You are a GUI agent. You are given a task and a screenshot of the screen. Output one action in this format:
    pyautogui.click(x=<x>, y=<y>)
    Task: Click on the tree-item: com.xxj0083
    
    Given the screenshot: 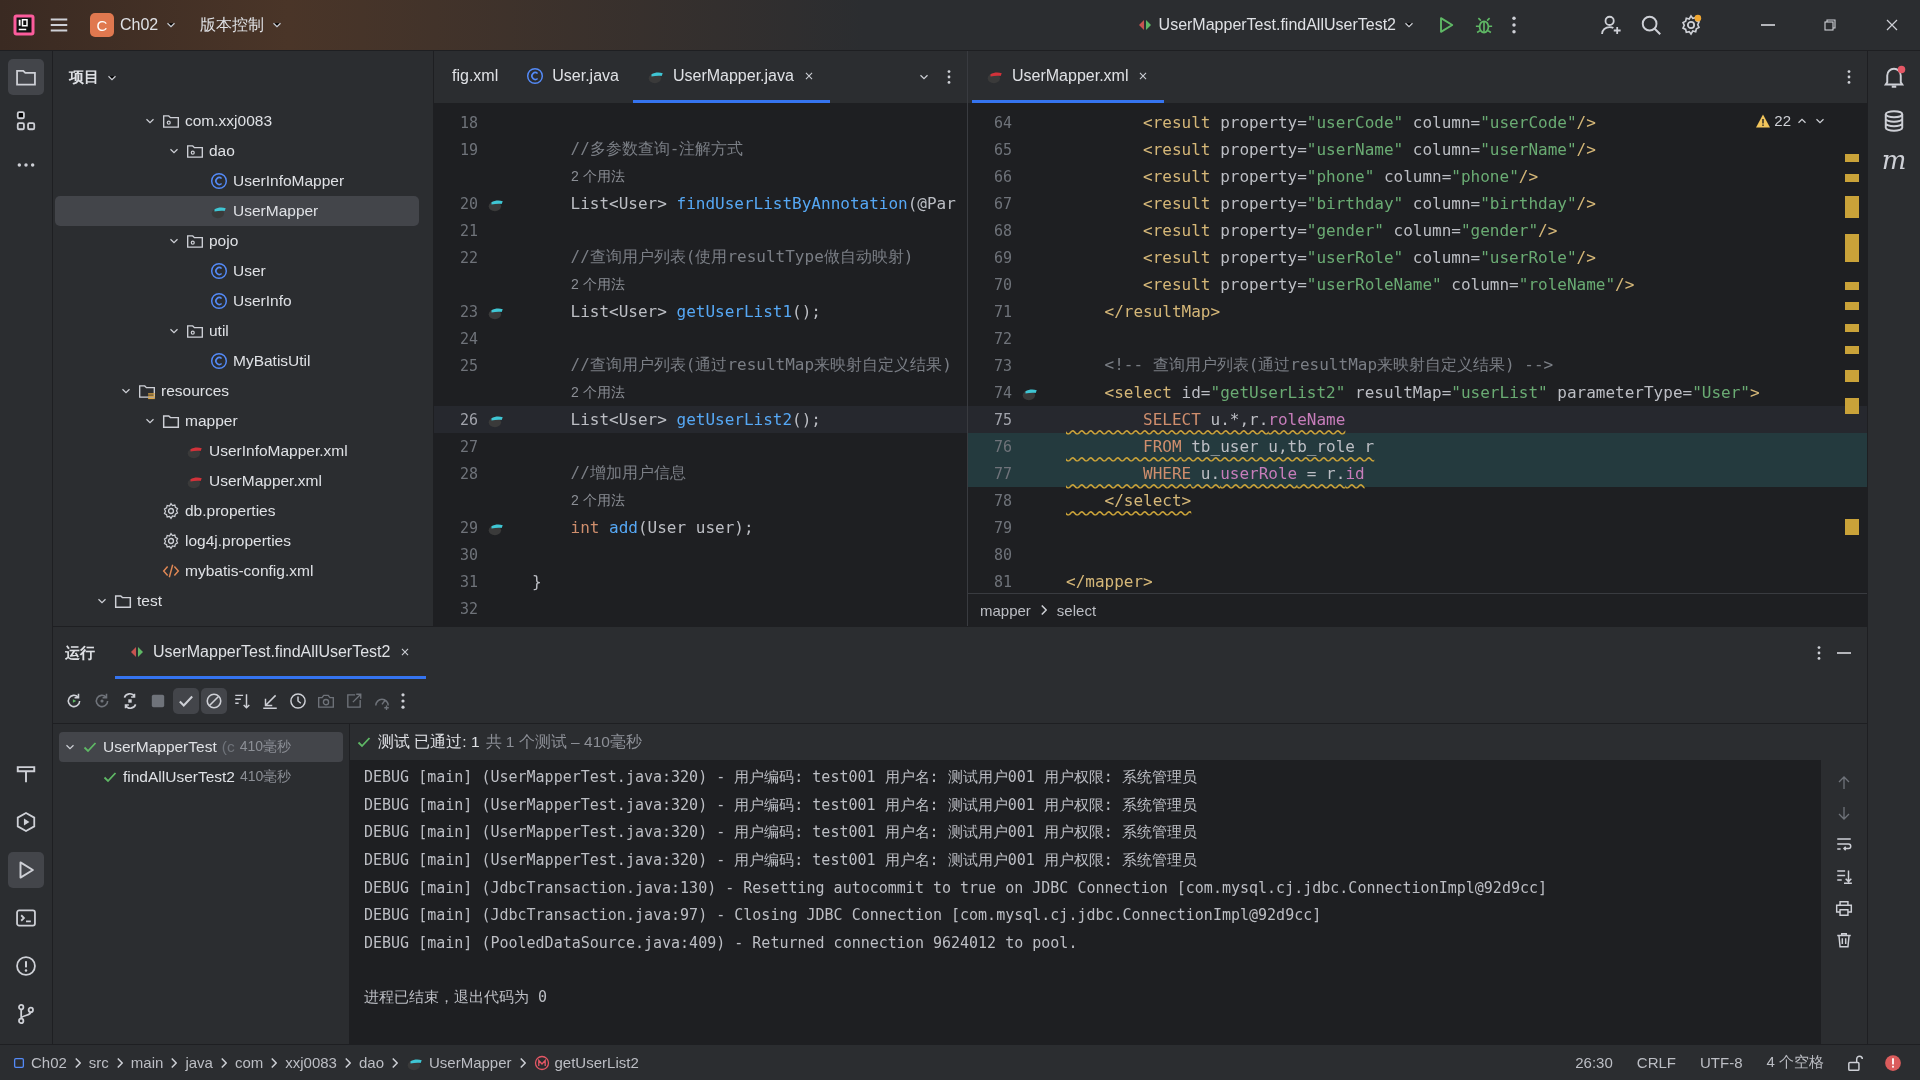 What is the action you would take?
    pyautogui.click(x=237, y=121)
    